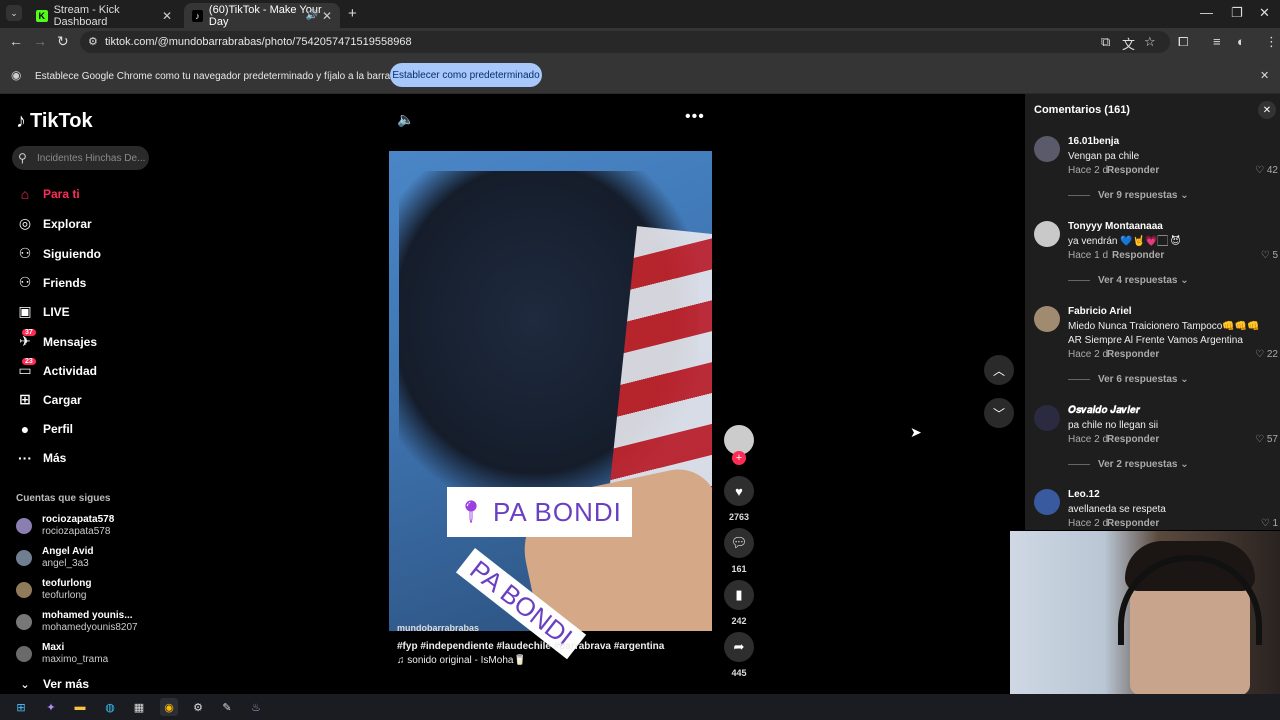 The height and width of the screenshot is (720, 1280). I want to click on view-replies-link: Ver 9 respuestas ⌄, so click(1128, 195).